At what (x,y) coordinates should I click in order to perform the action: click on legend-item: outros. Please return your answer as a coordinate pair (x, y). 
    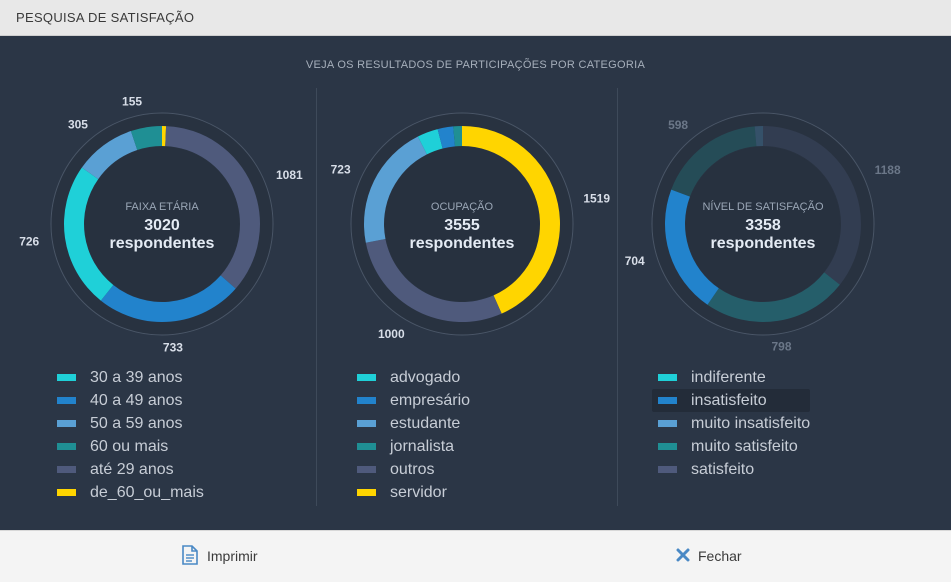
    Looking at the image, I should click on (413, 469).